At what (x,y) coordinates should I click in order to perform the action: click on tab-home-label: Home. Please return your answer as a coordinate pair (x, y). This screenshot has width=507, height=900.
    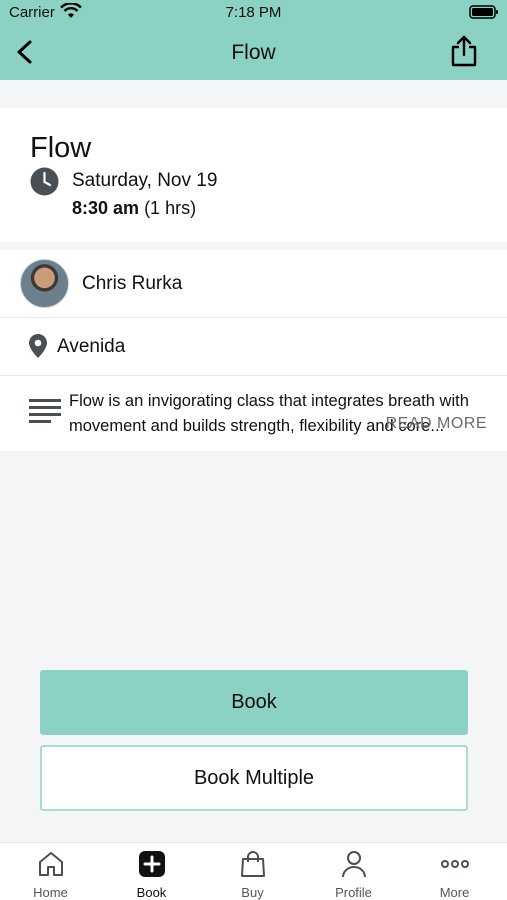
    Looking at the image, I should click on (50, 892).